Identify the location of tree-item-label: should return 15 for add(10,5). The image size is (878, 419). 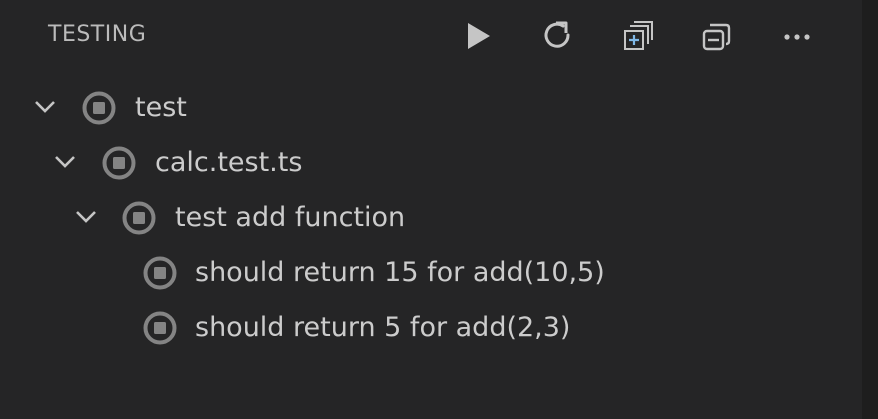
(400, 272).